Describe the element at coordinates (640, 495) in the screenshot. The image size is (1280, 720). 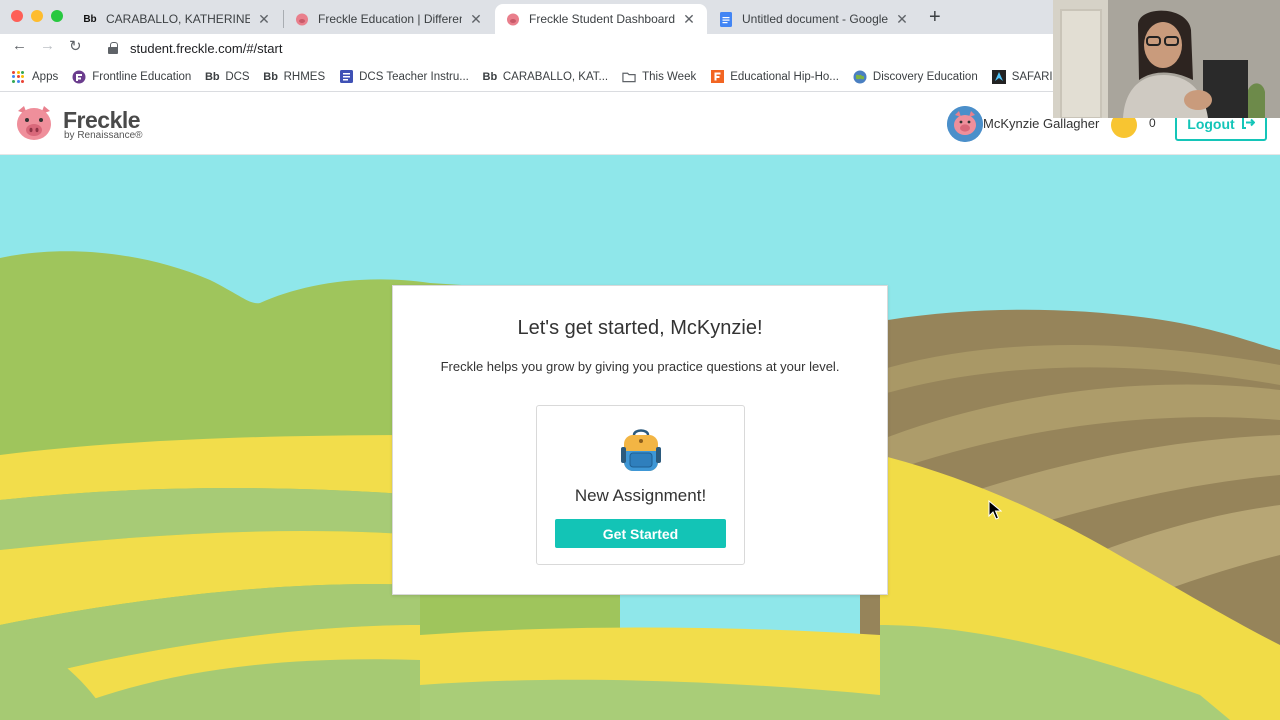
I see `new-assignment-title: New Assignment!` at that location.